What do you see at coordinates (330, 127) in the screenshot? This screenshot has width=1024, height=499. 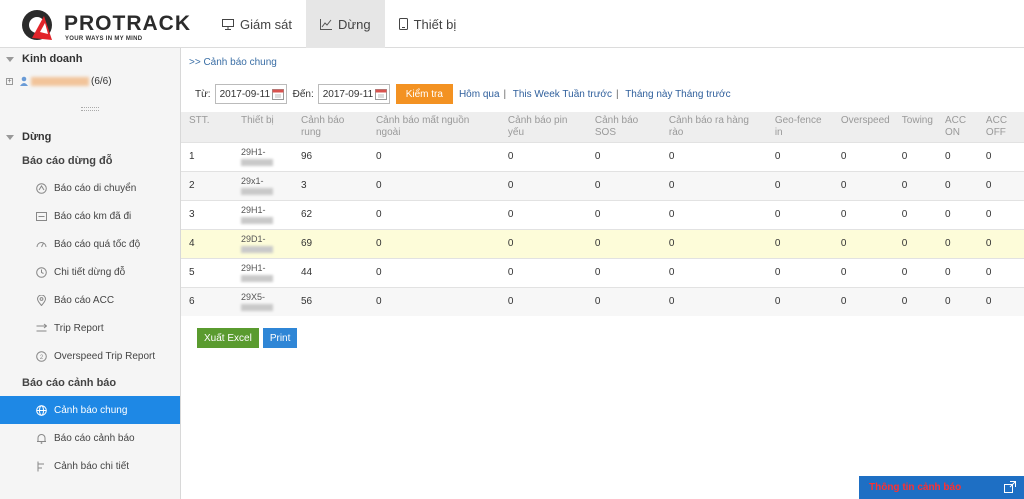 I see `col-header: Cảnh báo rung` at bounding box center [330, 127].